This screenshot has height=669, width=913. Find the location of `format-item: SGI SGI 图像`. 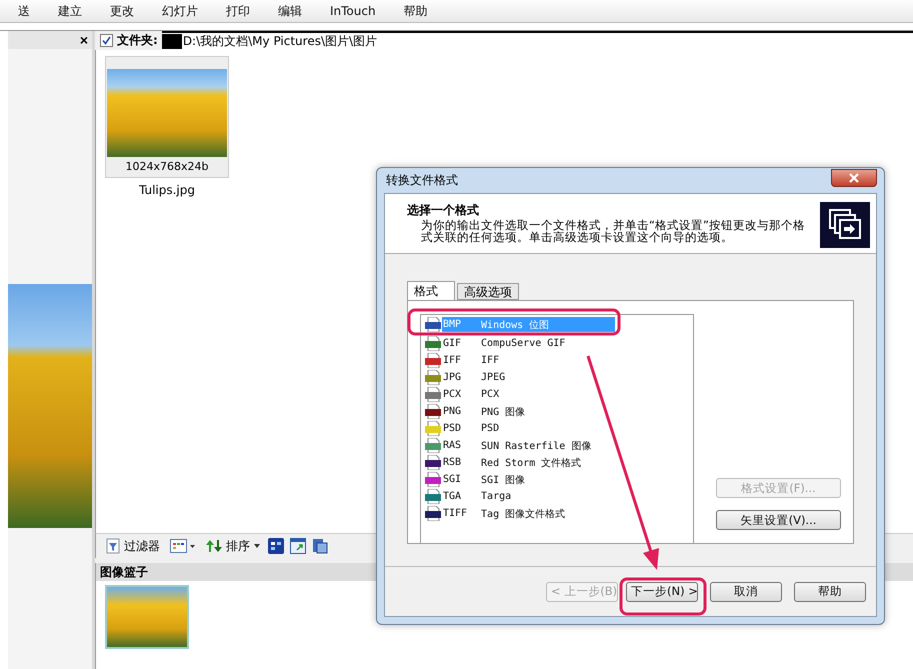

format-item: SGI SGI 图像 is located at coordinates (528, 479).